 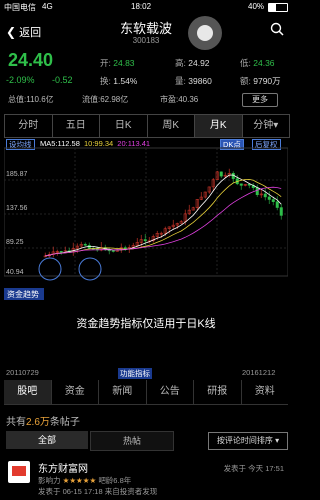 I want to click on age-label: 吧龄6.8年, so click(x=115, y=480).